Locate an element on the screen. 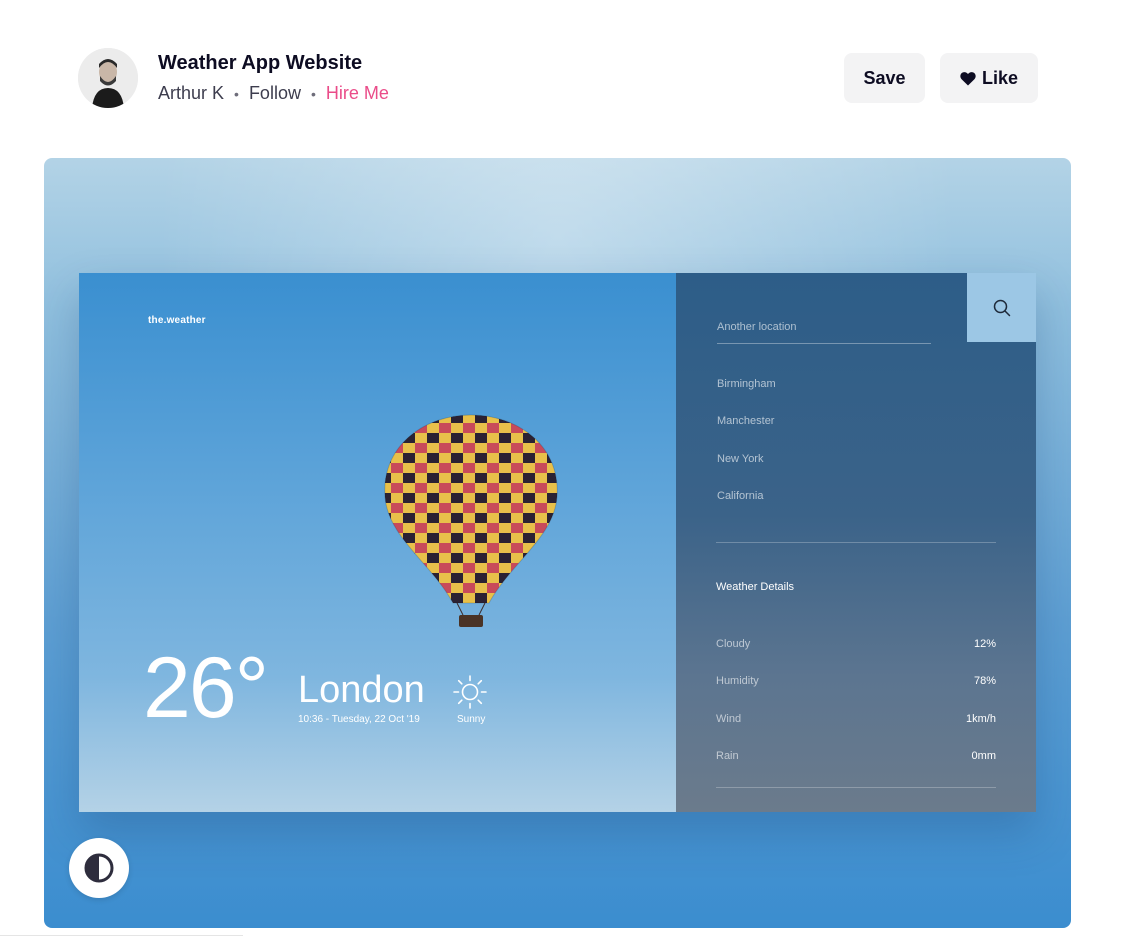 This screenshot has height=937, width=1124. location-item: Birmingham is located at coordinates (746, 384).